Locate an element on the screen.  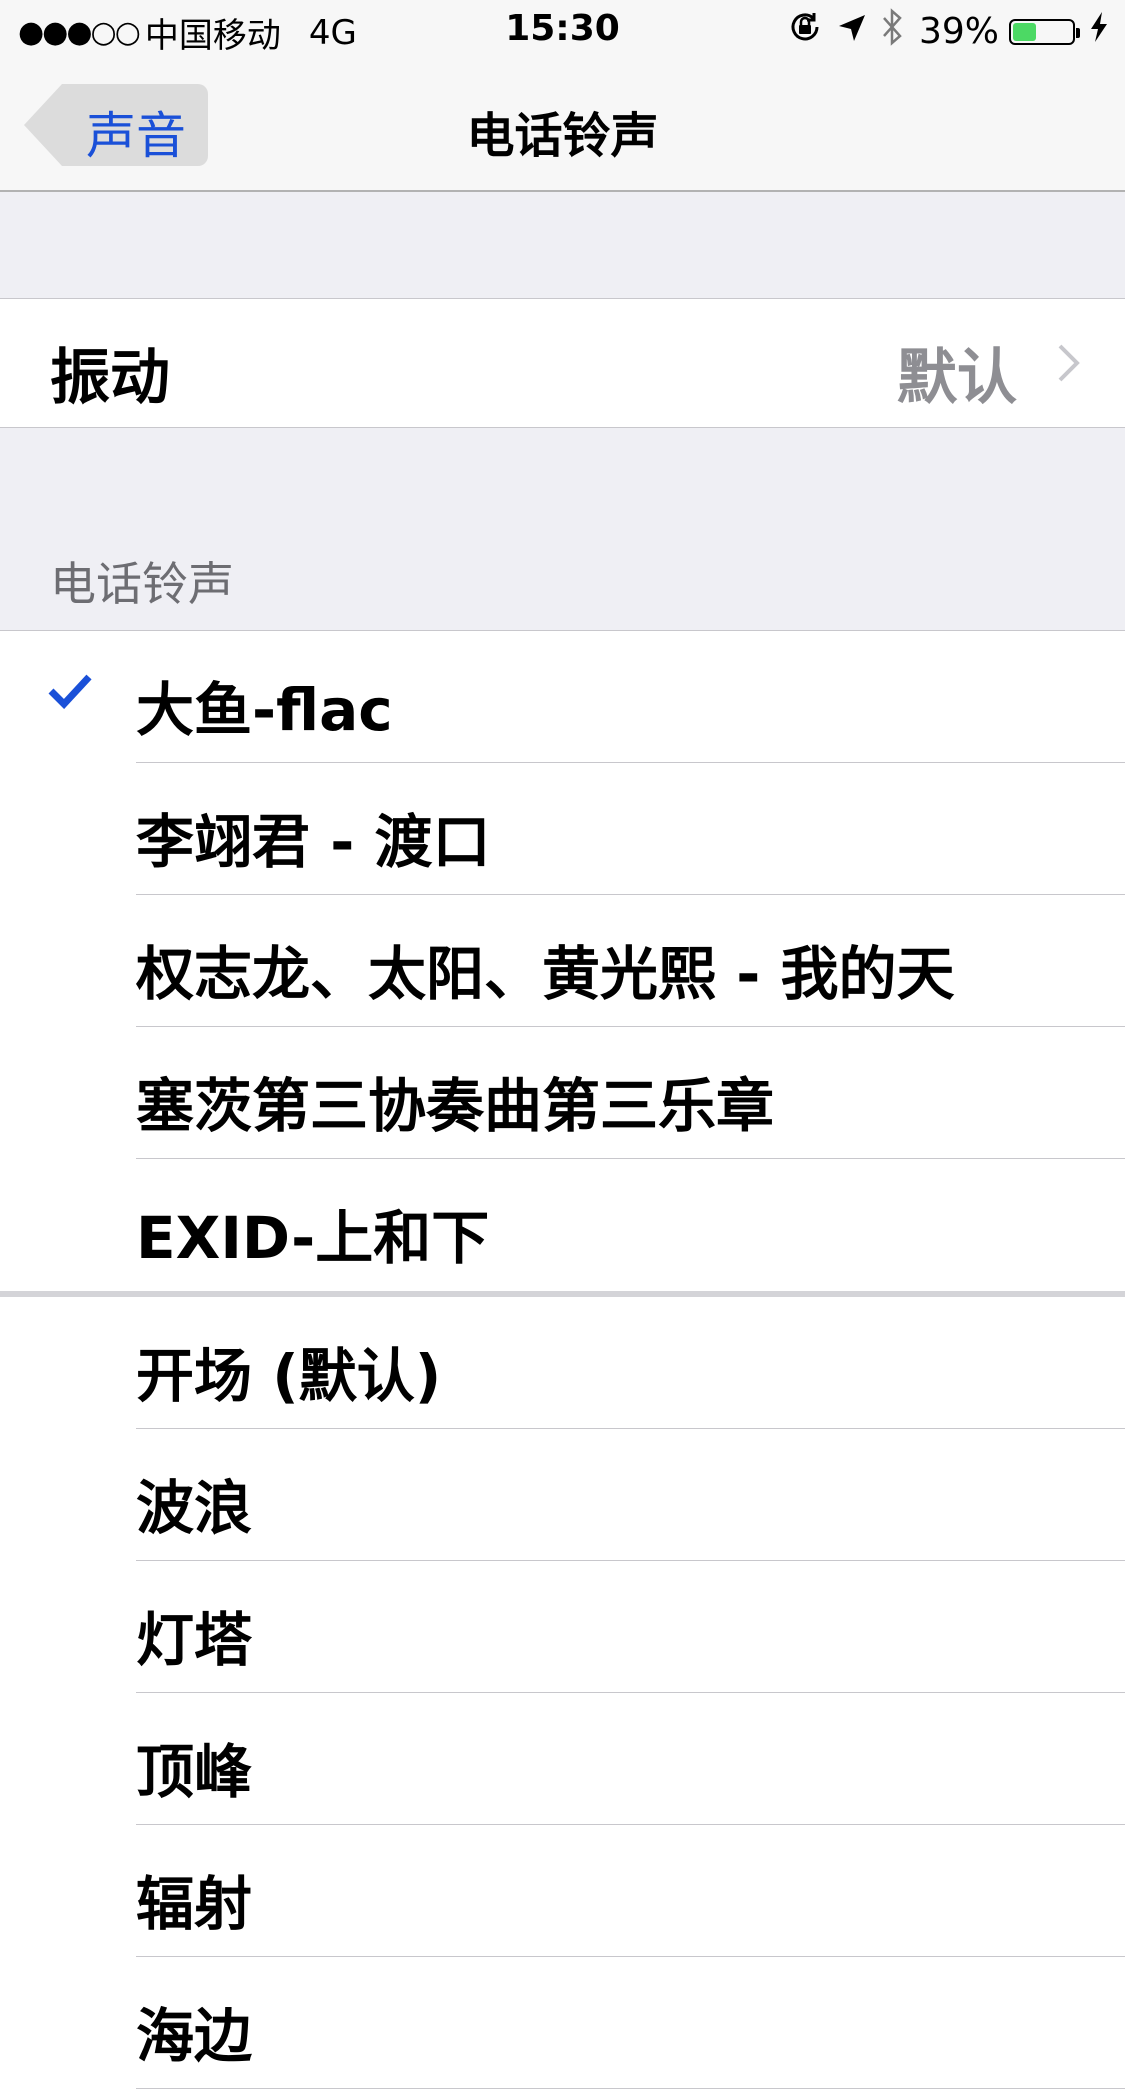
rotation-lock-icon is located at coordinates (805, 31).